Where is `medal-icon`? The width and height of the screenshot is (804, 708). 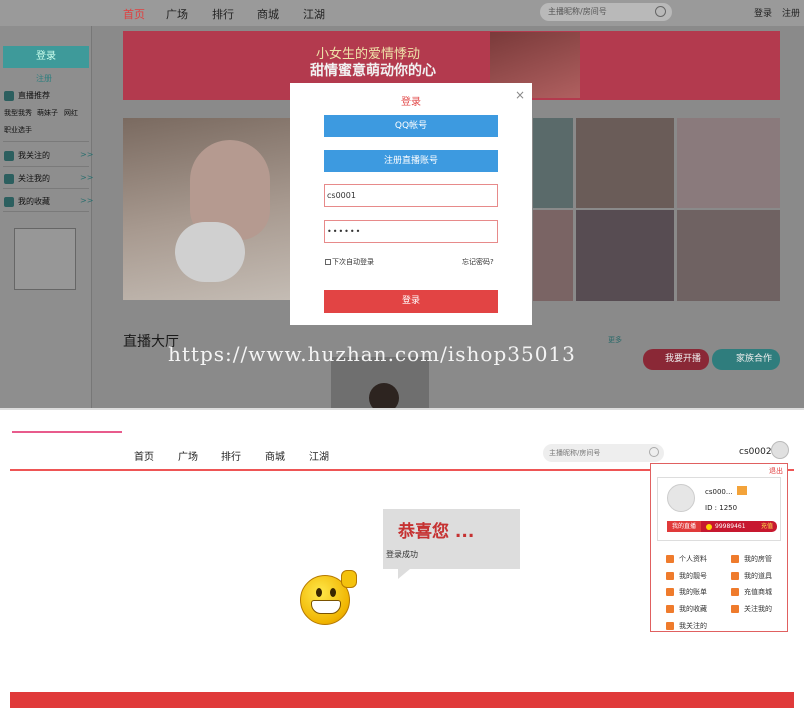
medal-icon is located at coordinates (735, 576).